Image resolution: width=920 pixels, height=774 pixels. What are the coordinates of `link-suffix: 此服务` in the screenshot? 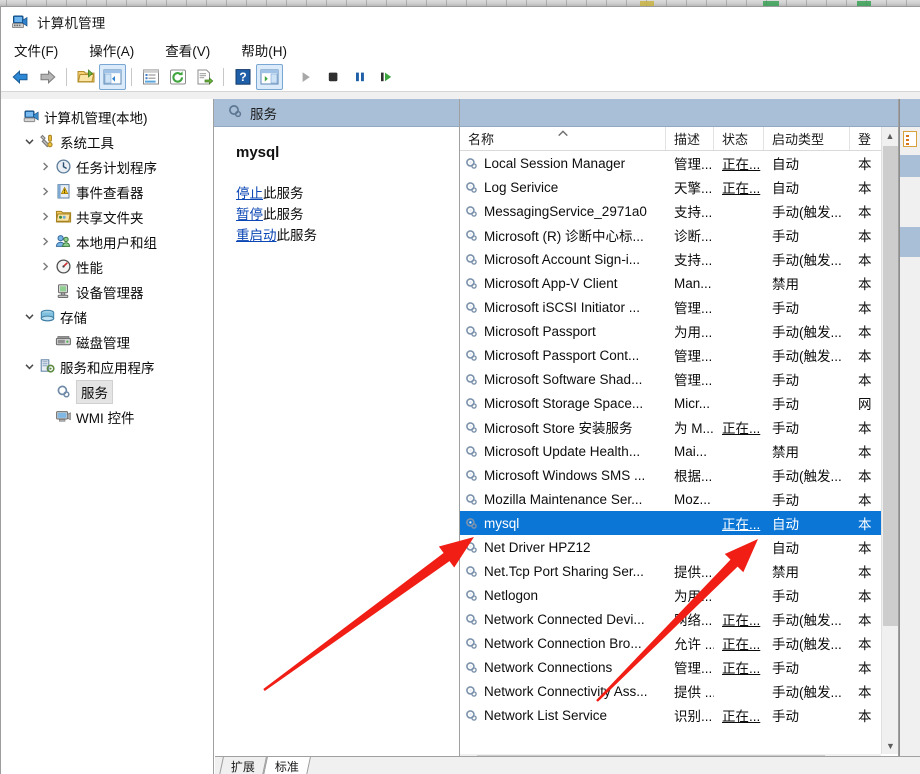 It's located at (283, 193).